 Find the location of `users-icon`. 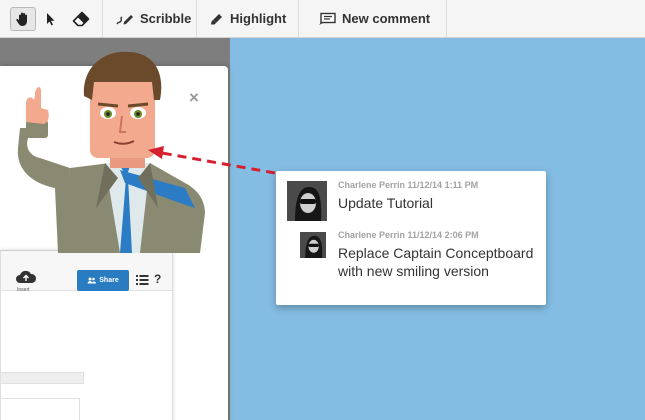

users-icon is located at coordinates (92, 280).